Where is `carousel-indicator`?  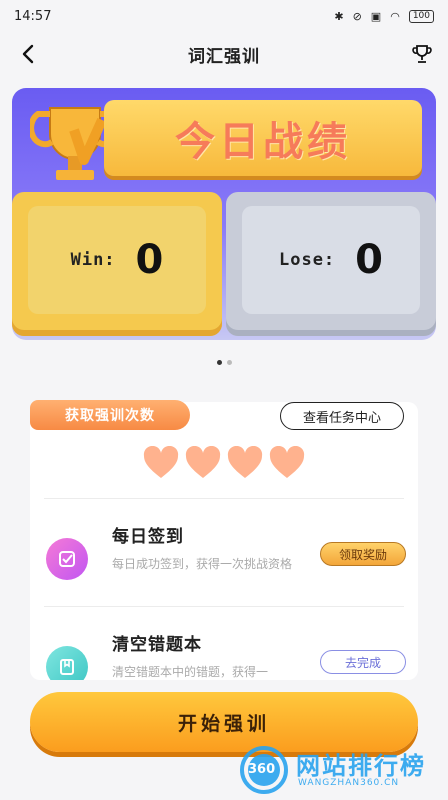
carousel-indicator is located at coordinates (224, 362).